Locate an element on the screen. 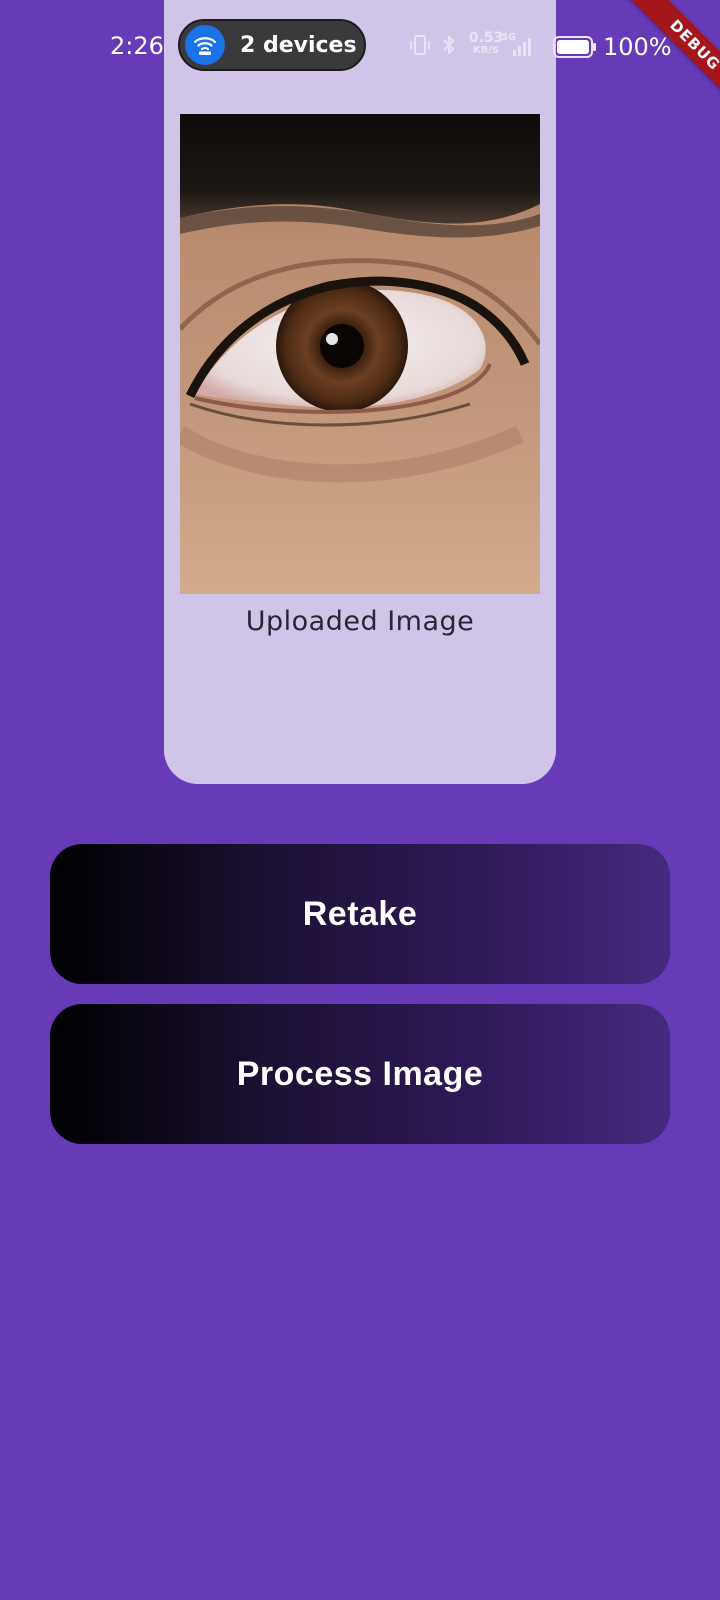 This screenshot has height=1600, width=720. process-image-button: Process Image is located at coordinates (360, 1074).